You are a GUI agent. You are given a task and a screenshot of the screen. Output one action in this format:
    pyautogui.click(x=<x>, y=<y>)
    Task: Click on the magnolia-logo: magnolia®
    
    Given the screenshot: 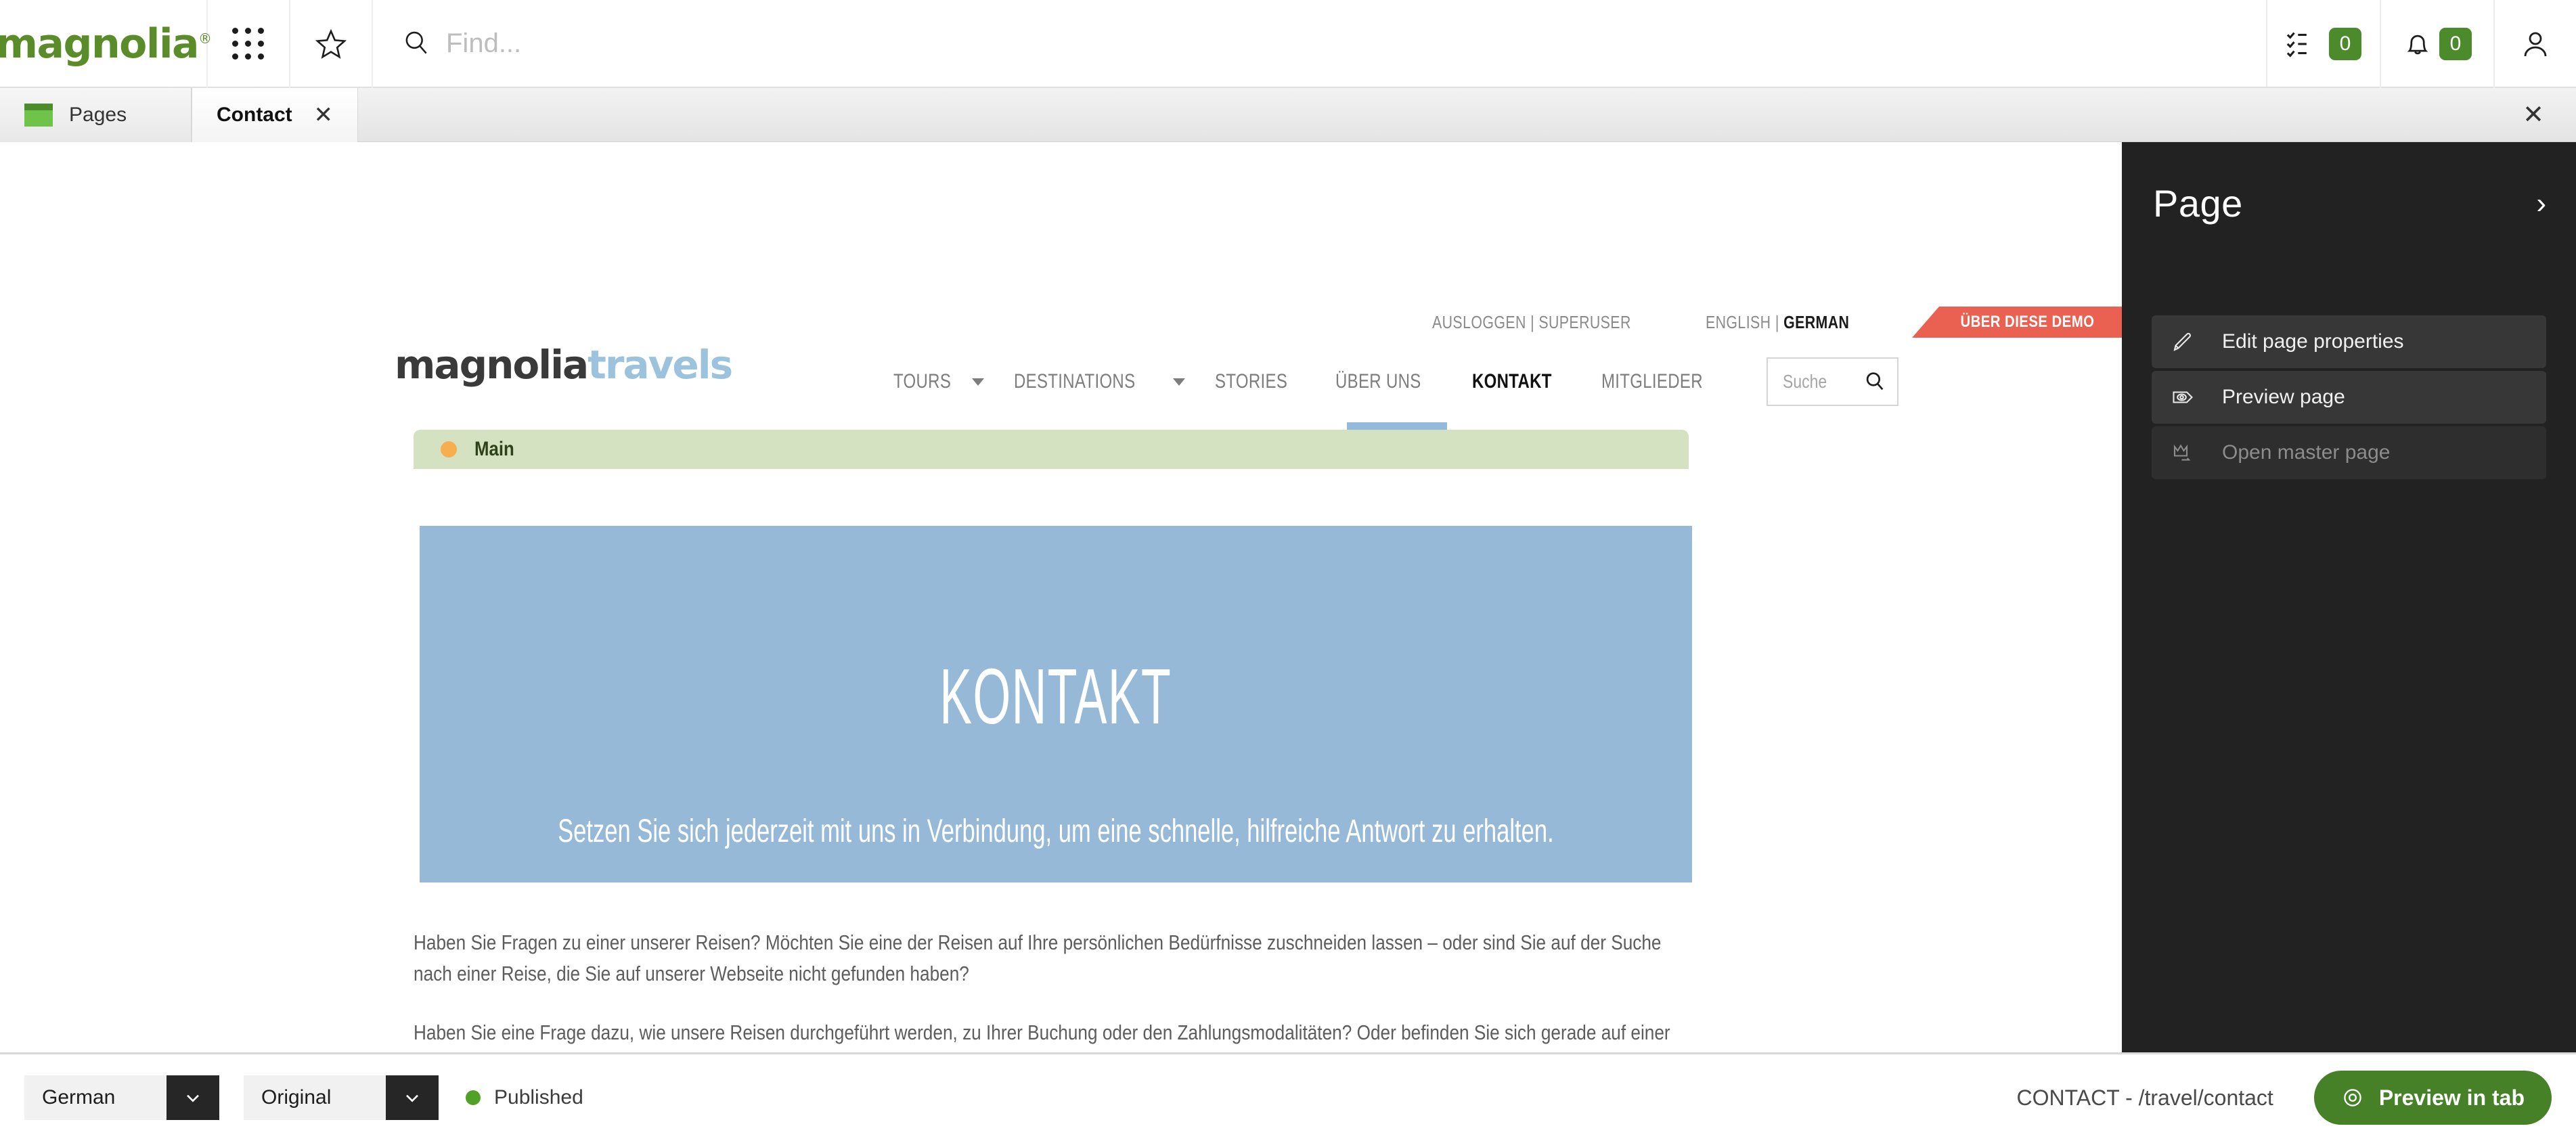 What is the action you would take?
    pyautogui.click(x=106, y=44)
    